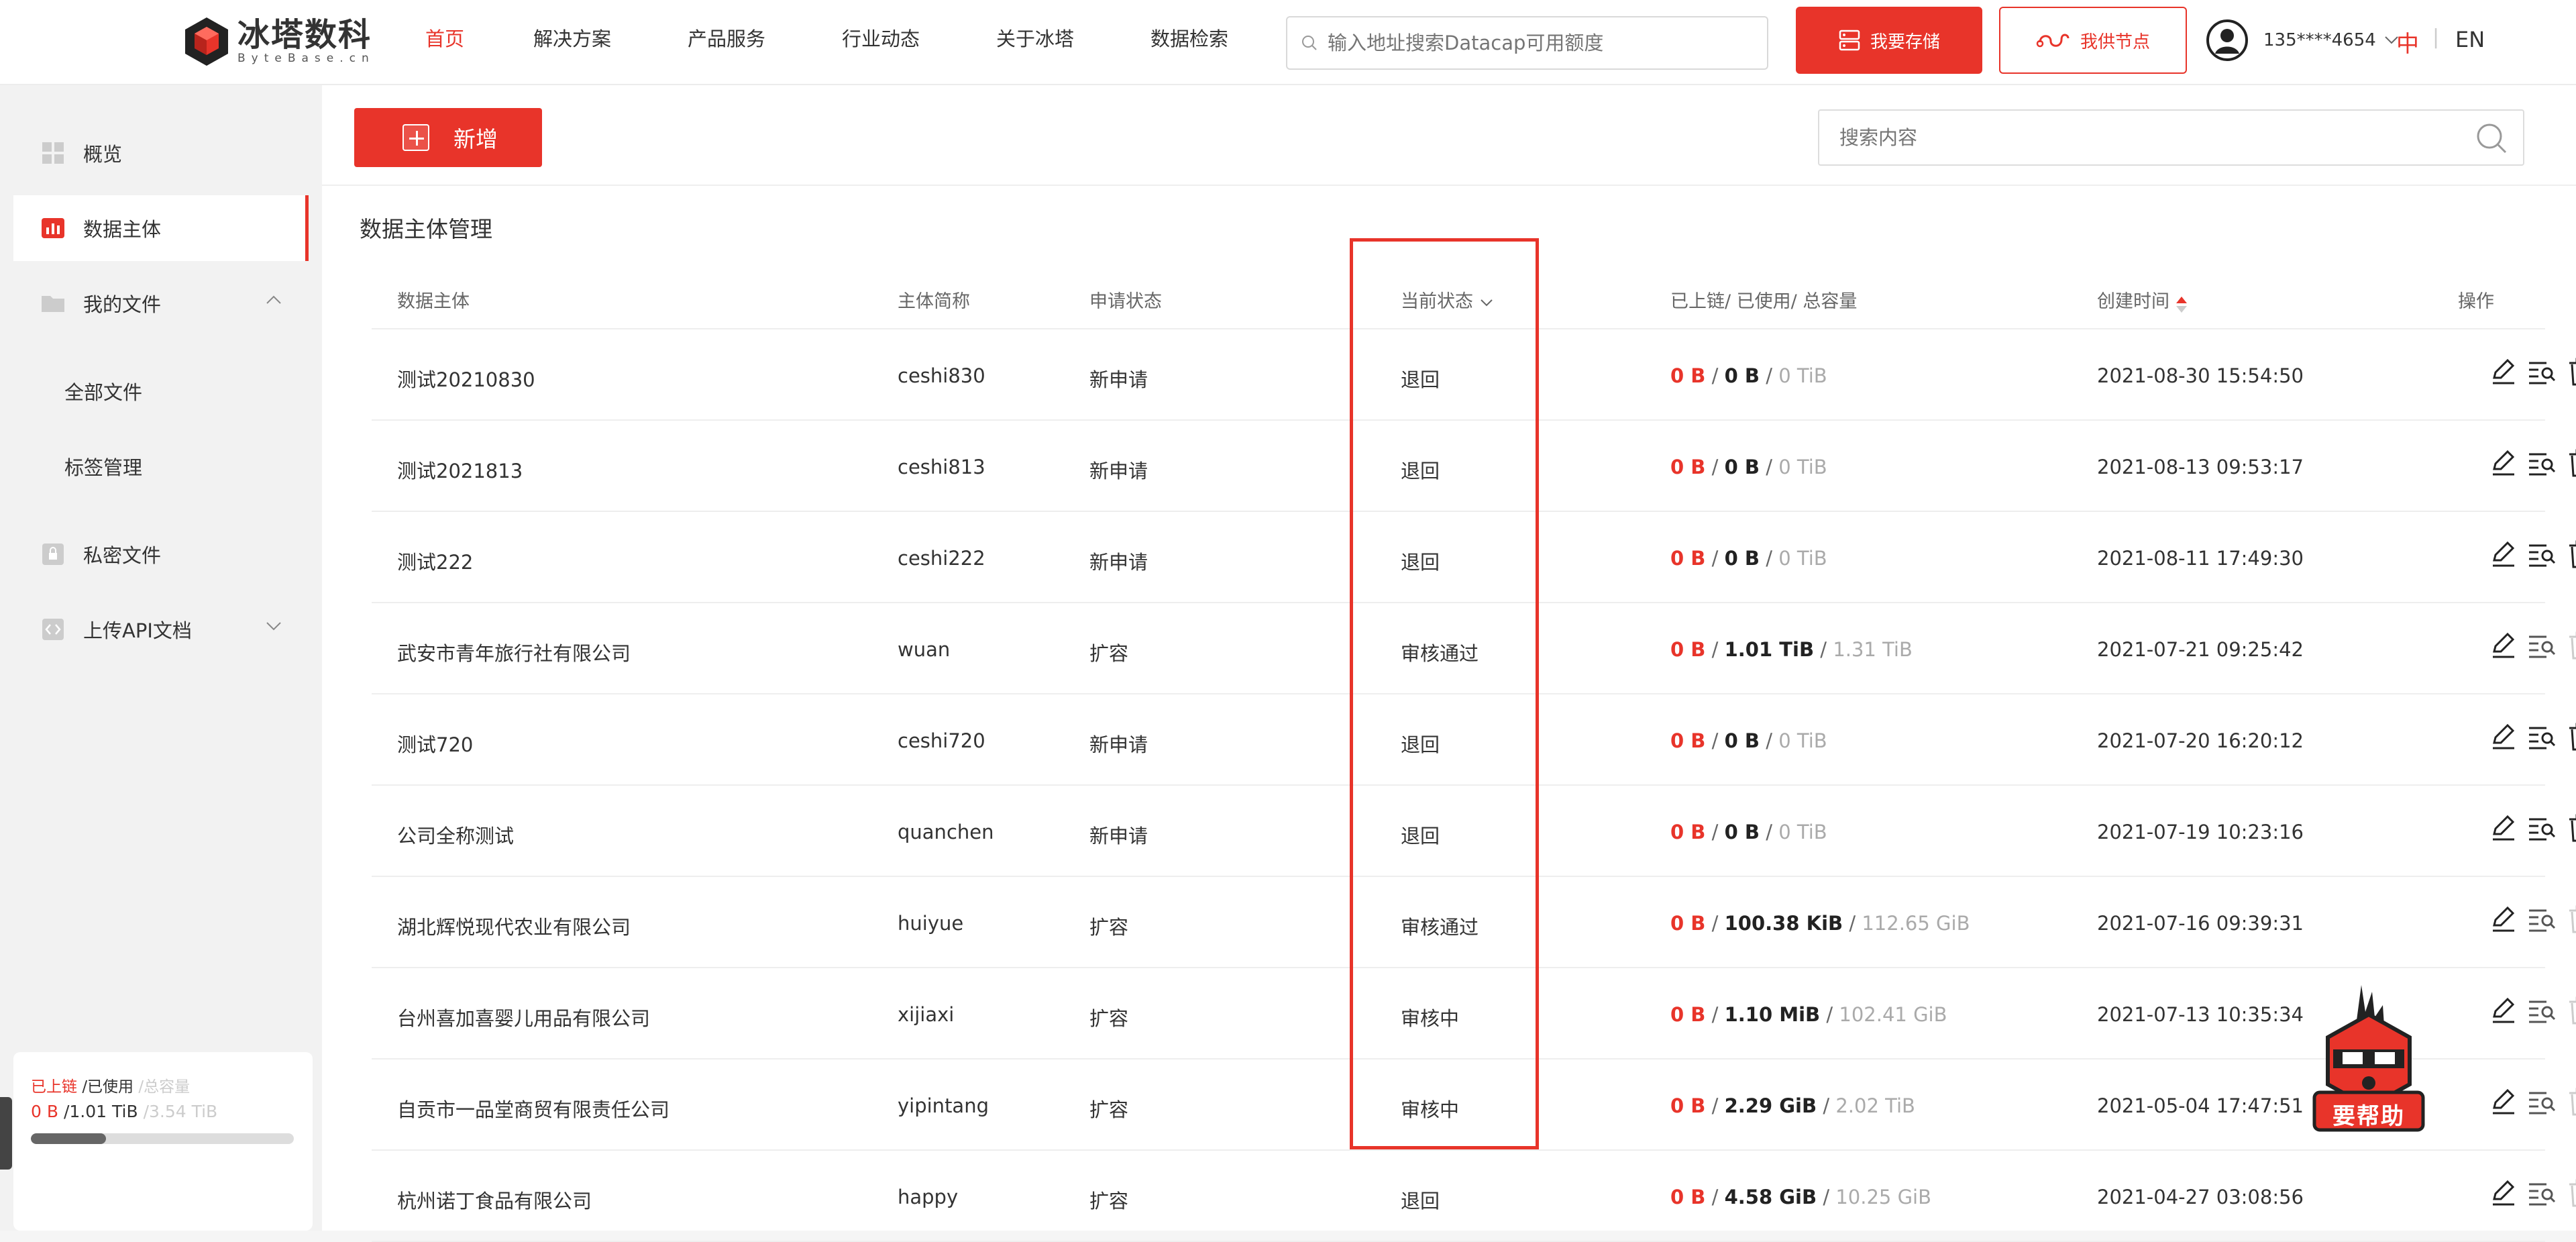 Image resolution: width=2576 pixels, height=1242 pixels. Describe the element at coordinates (180, 1111) in the screenshot. I see `quota-total: /3.54 TiB` at that location.